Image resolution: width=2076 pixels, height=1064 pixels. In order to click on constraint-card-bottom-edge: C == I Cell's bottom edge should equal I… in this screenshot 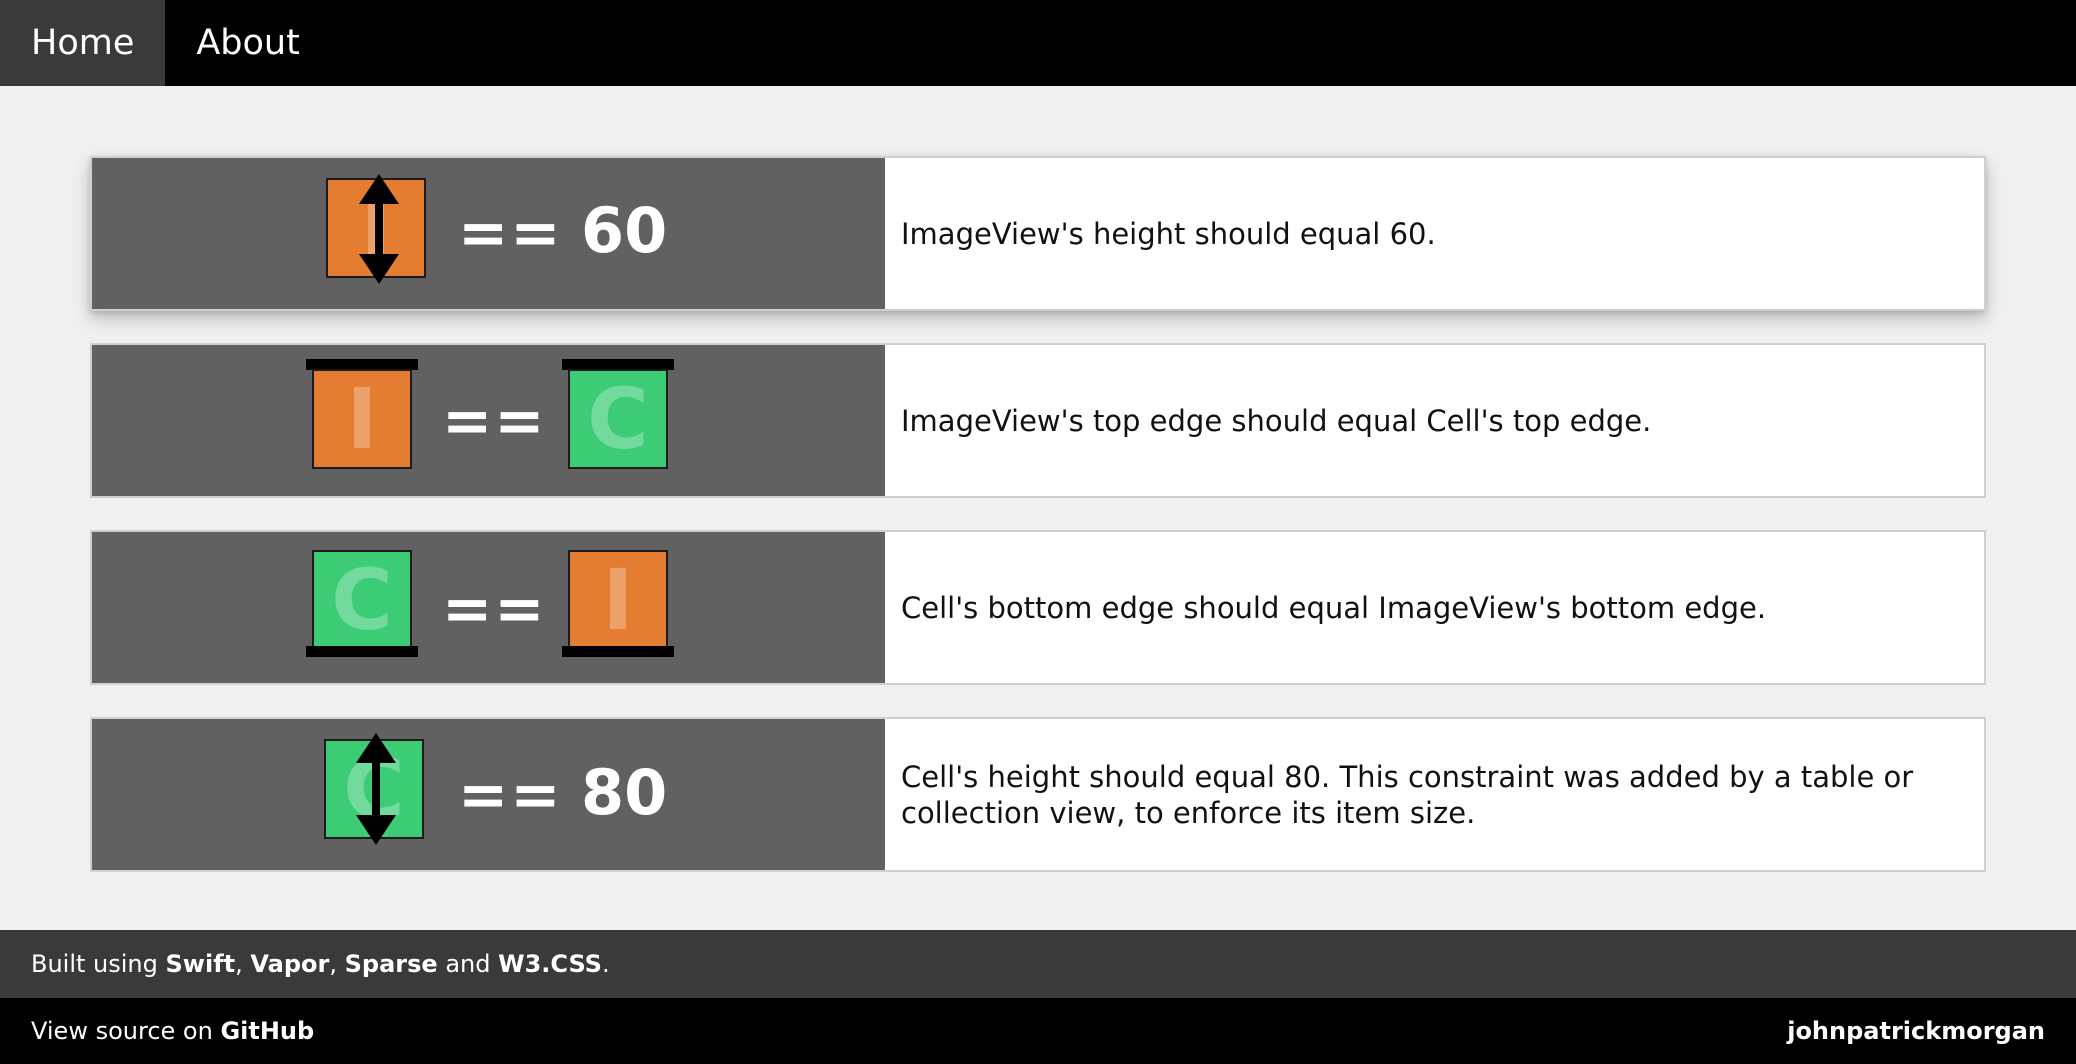, I will do `click(1038, 607)`.